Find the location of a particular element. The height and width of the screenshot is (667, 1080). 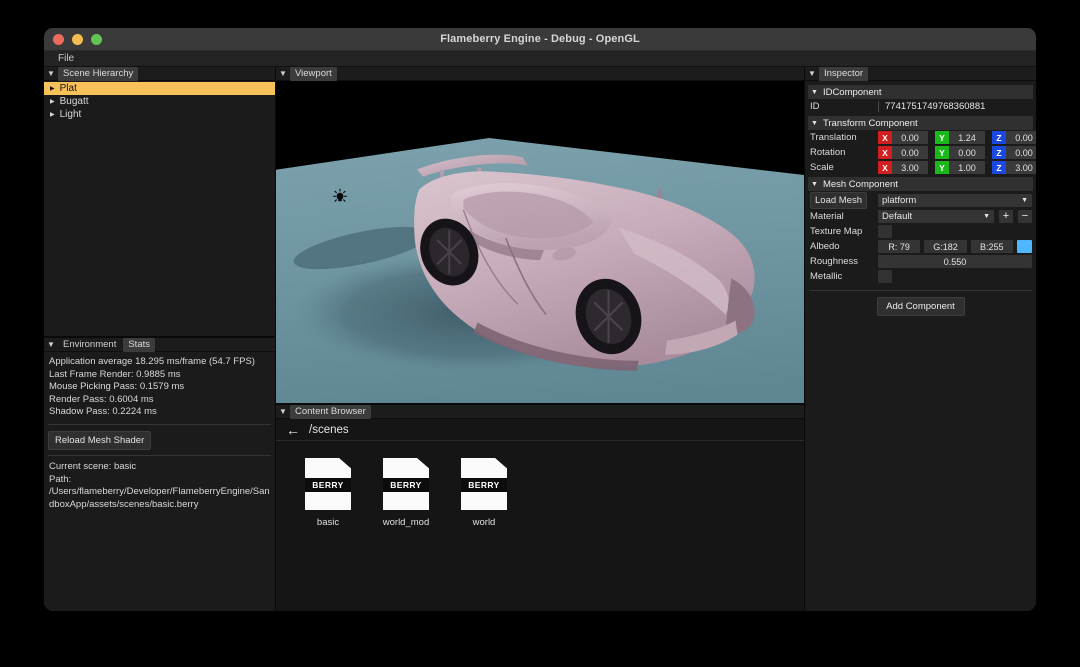

rotation-label: Rotation is located at coordinates (828, 152).